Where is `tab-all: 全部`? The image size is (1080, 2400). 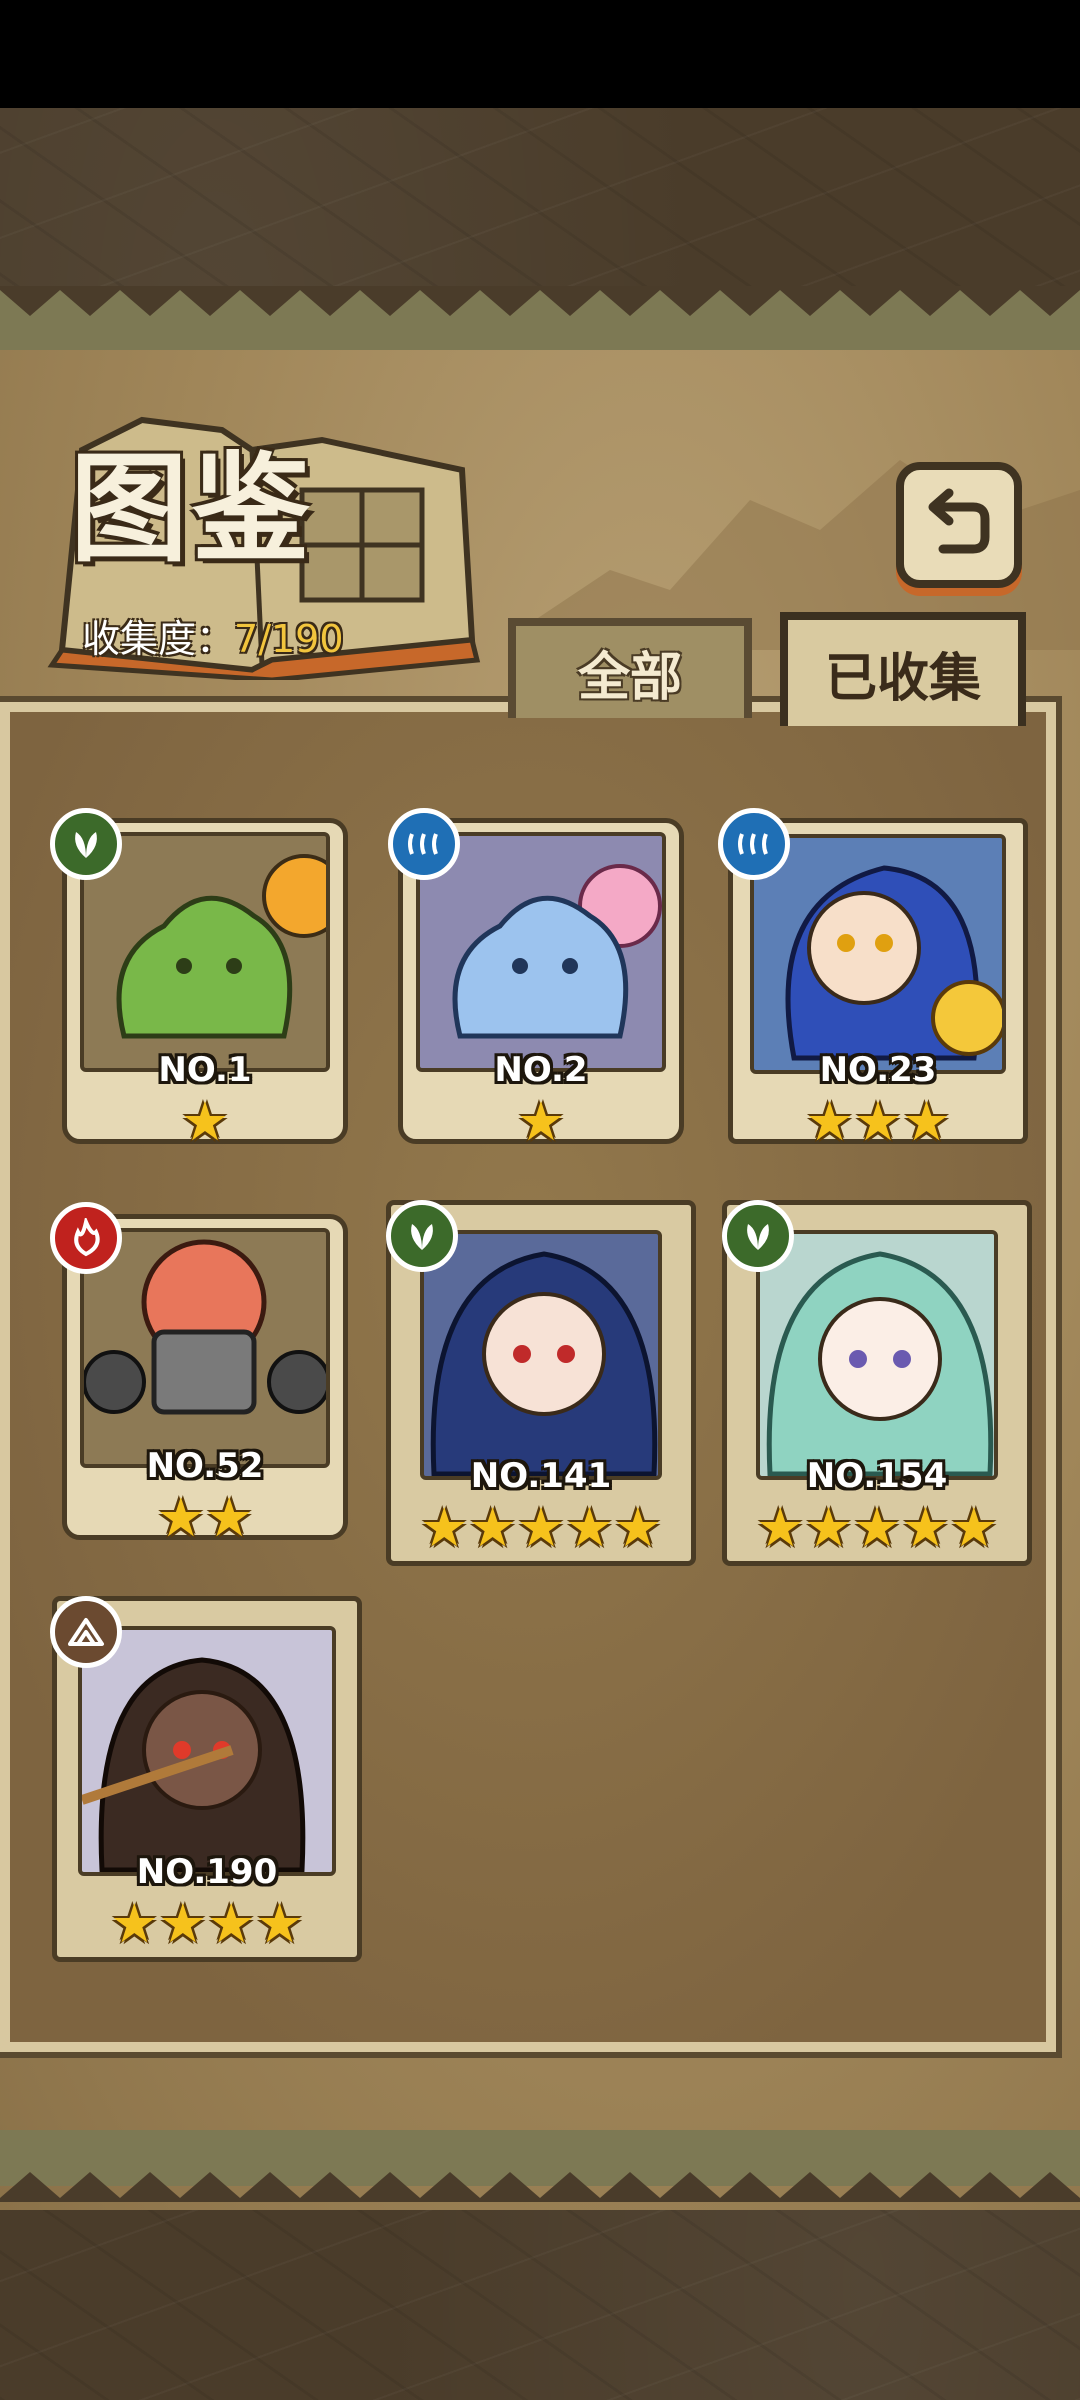
tab-all: 全部 is located at coordinates (630, 668).